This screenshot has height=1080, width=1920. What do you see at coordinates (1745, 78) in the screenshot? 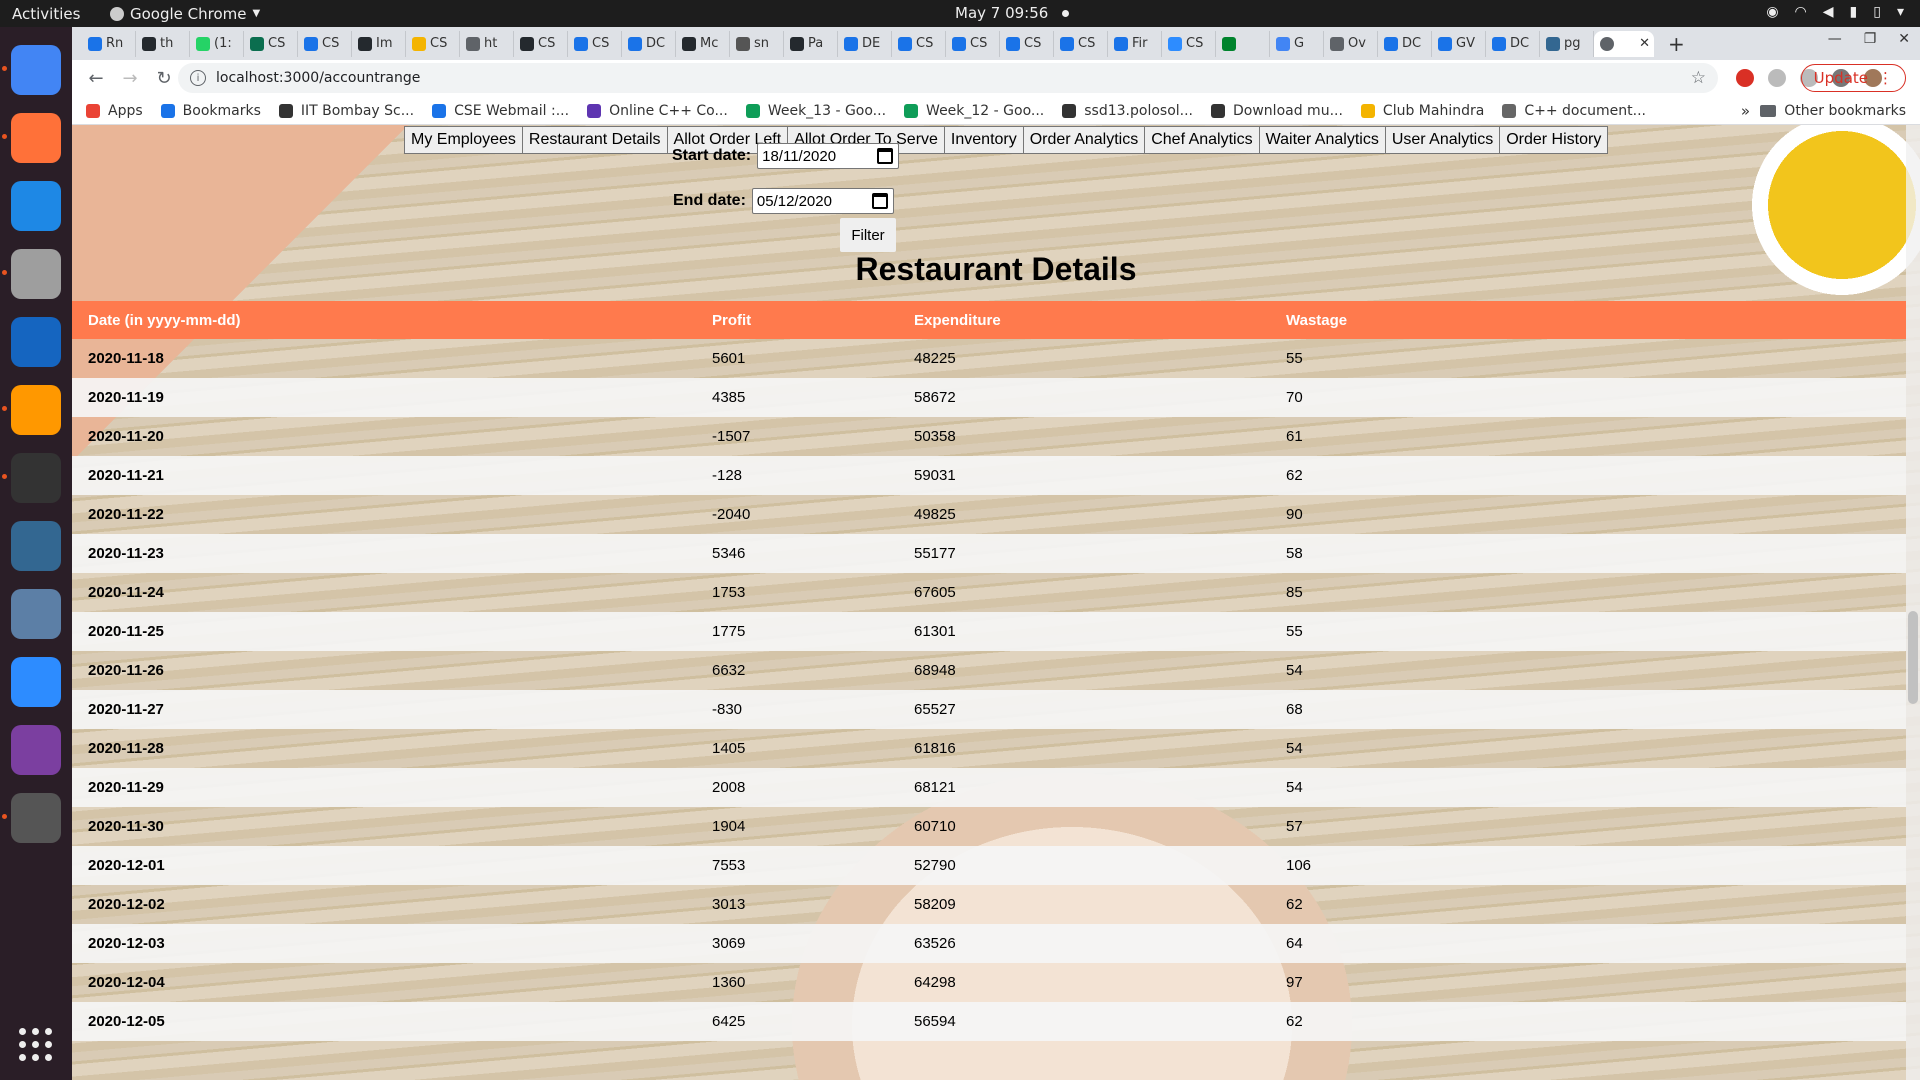
I see `adblock-icon` at bounding box center [1745, 78].